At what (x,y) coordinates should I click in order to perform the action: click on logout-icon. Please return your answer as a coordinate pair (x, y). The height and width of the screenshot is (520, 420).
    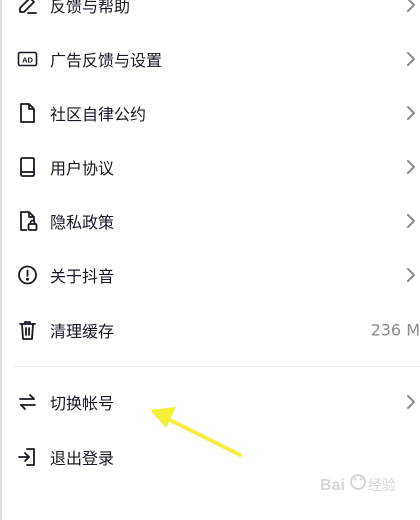
    Looking at the image, I should click on (28, 457).